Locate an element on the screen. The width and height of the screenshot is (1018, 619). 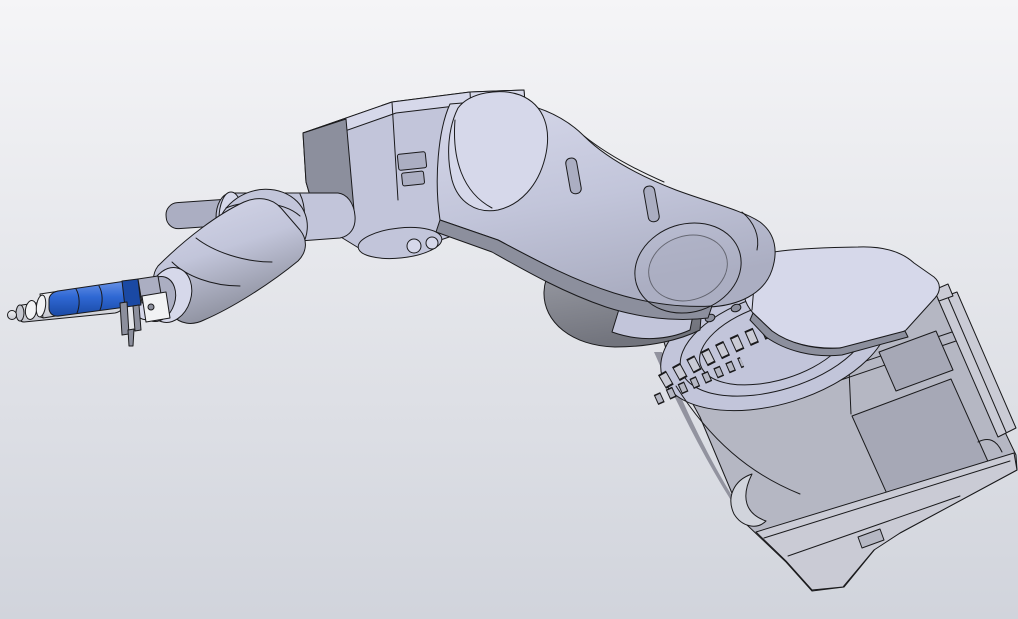
elbow-bracket1 is located at coordinates (412, 161).